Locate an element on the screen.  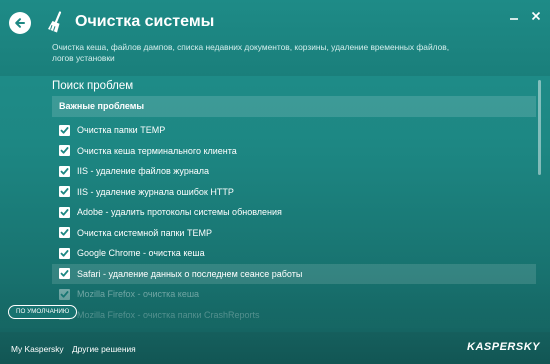
default-button: ПО УМОЛЧАНИЮ is located at coordinates (43, 312).